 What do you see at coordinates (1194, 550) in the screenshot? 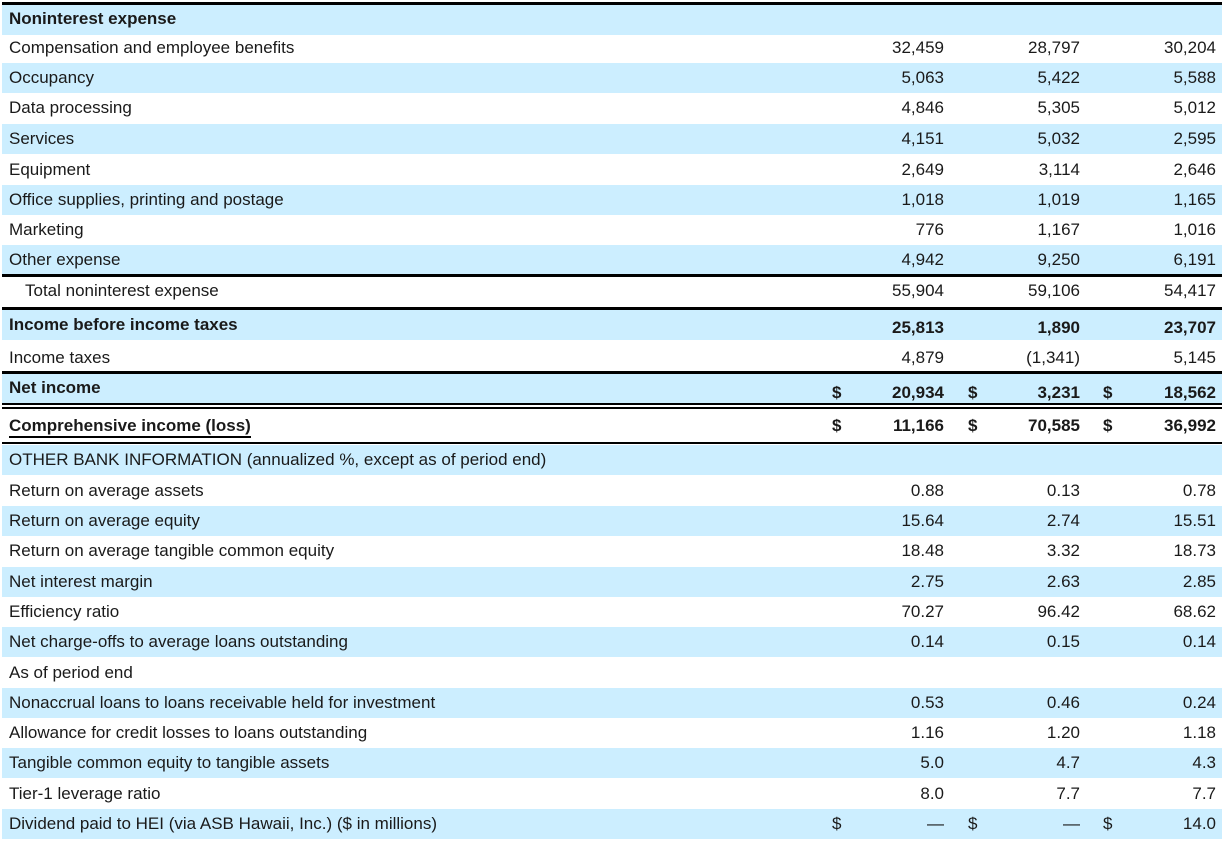
I see `value-cell: 18.73` at bounding box center [1194, 550].